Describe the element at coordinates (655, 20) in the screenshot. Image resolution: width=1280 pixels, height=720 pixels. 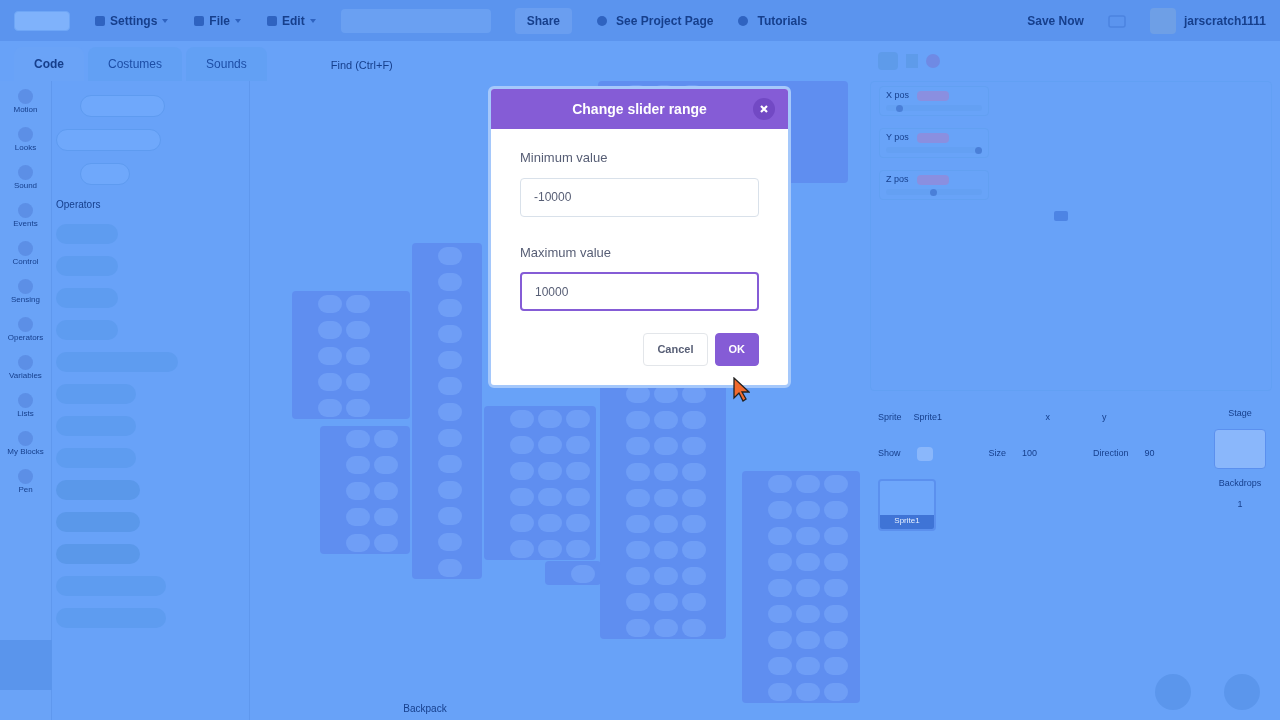
I see `menu-link: See Project Page` at that location.